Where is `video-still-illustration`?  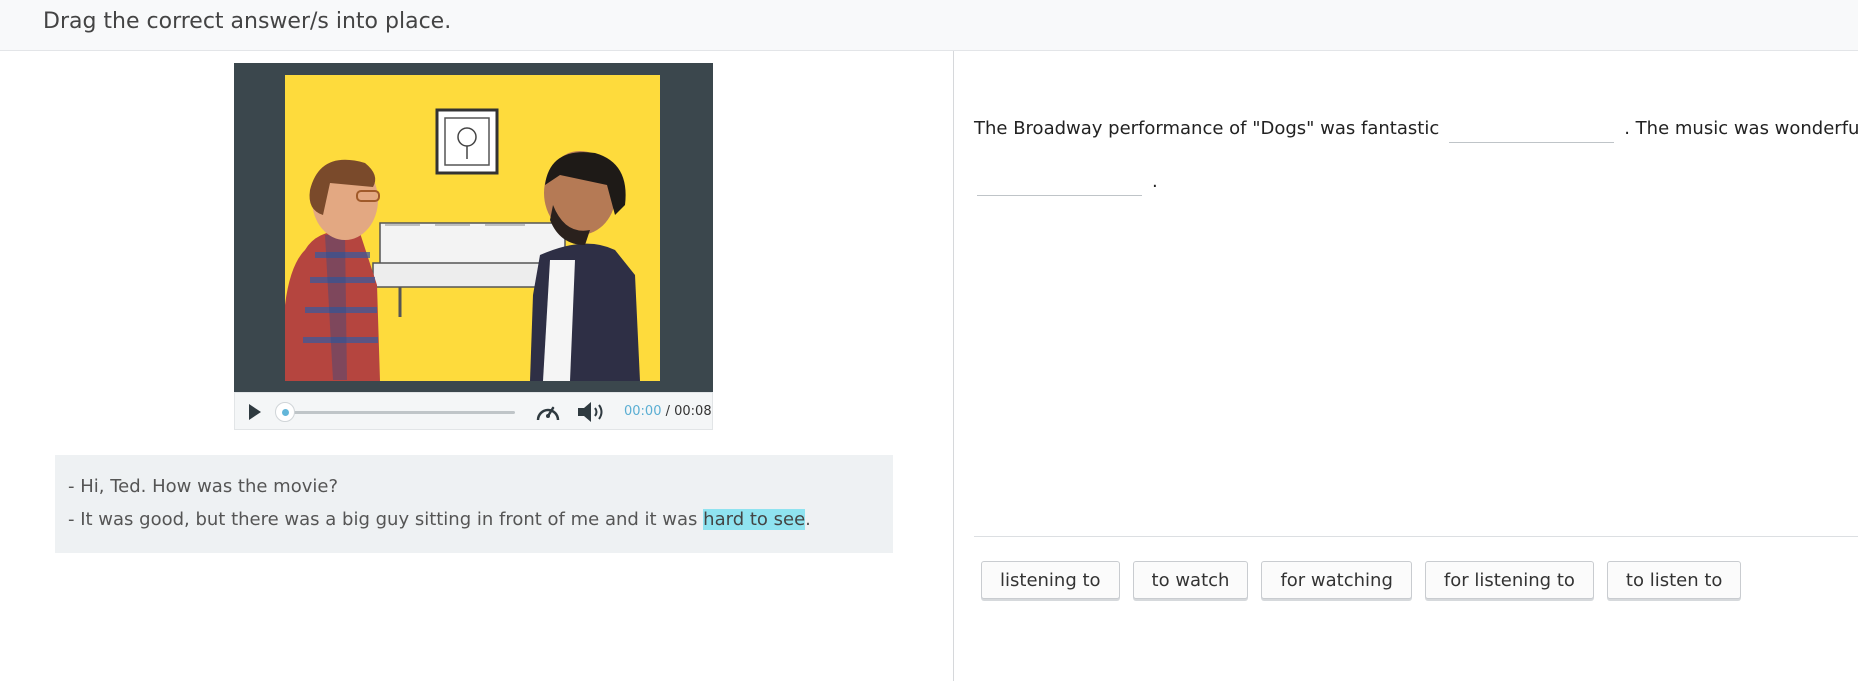 video-still-illustration is located at coordinates (472, 228).